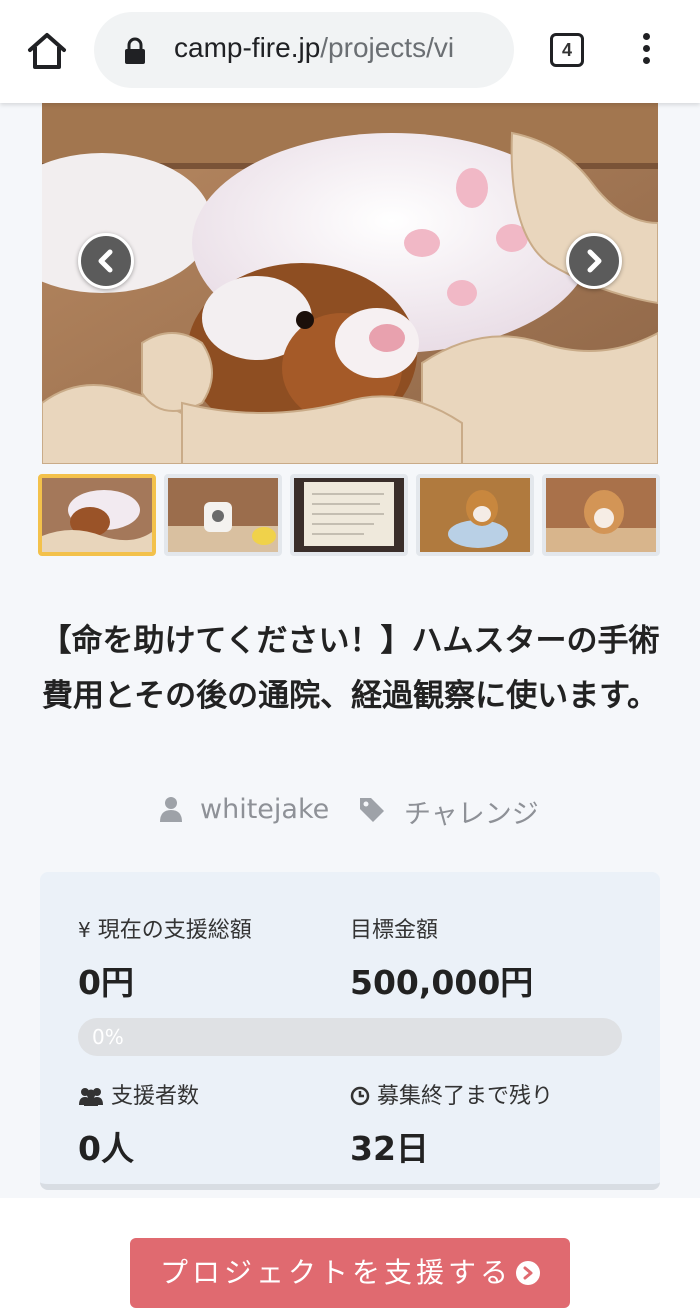 The height and width of the screenshot is (1316, 700). Describe the element at coordinates (350, 810) in the screenshot. I see `project-meta: whitejake チャレンジ` at that location.